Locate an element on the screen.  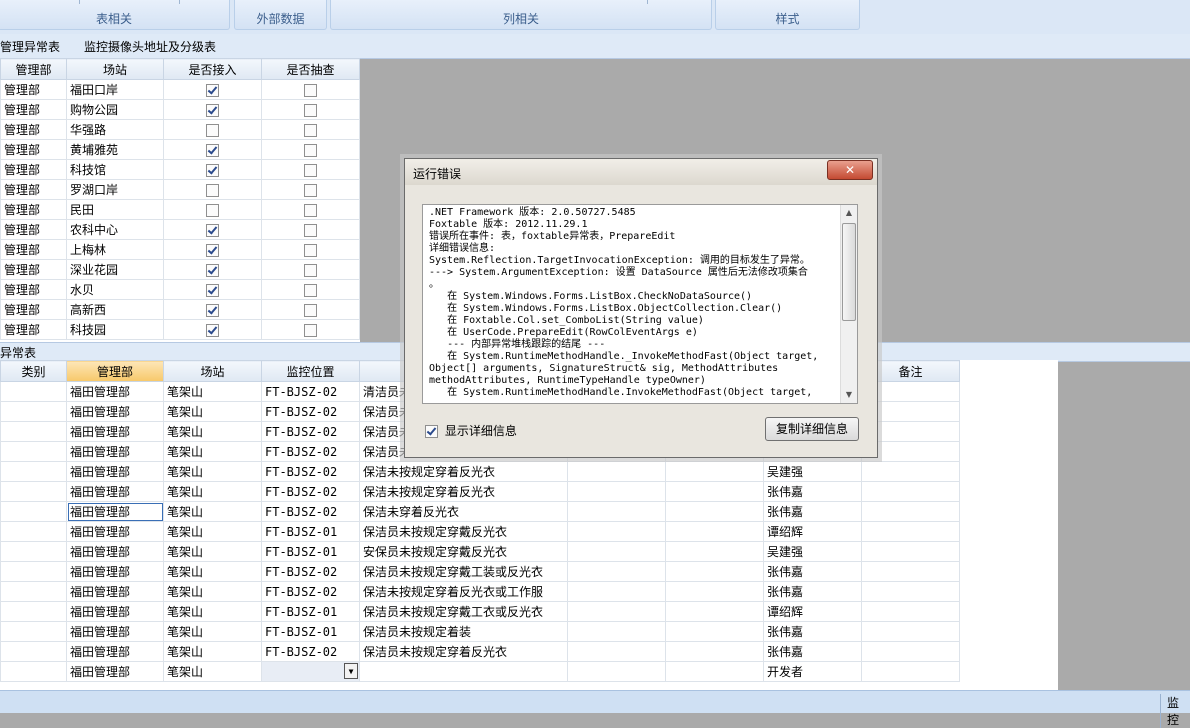
cell-site: 购物公园 is located at coordinates (115, 109).